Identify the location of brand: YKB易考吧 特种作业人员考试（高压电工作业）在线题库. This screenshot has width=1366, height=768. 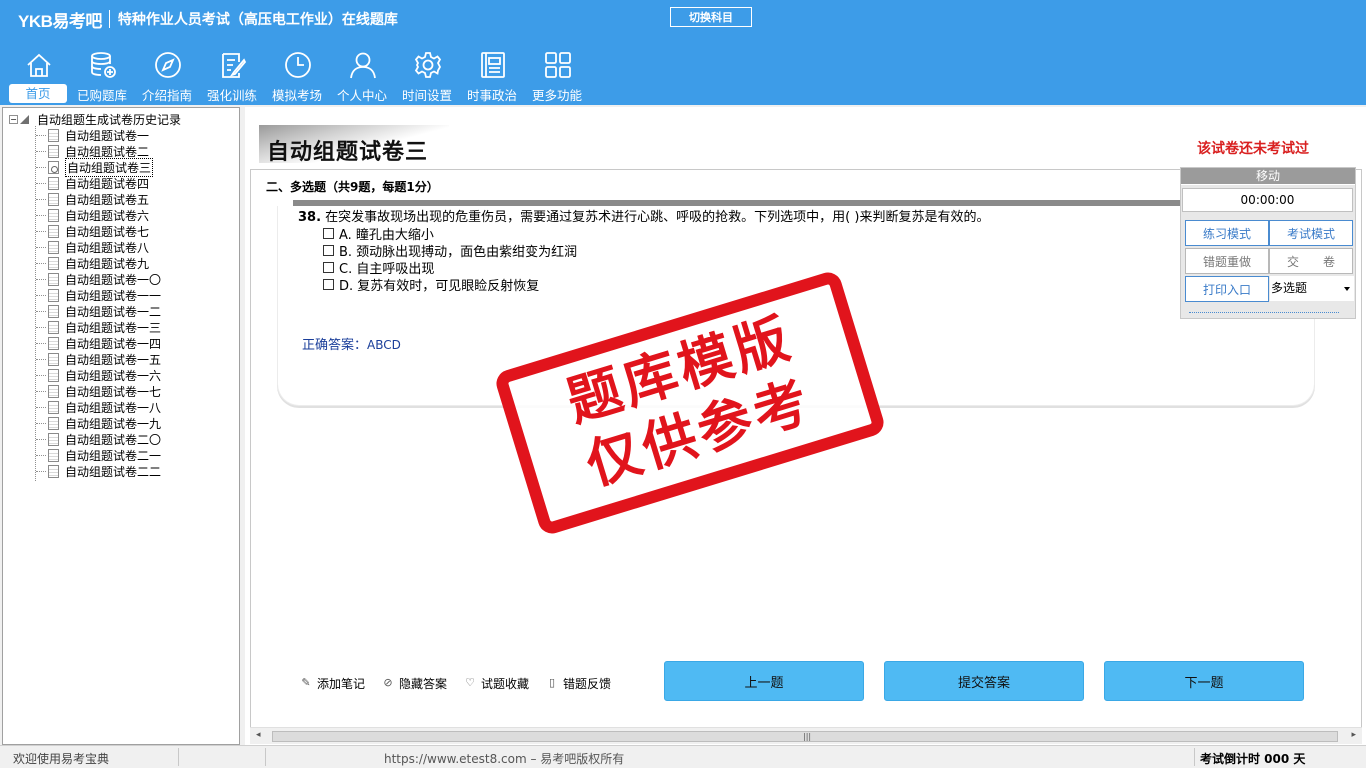
(208, 19).